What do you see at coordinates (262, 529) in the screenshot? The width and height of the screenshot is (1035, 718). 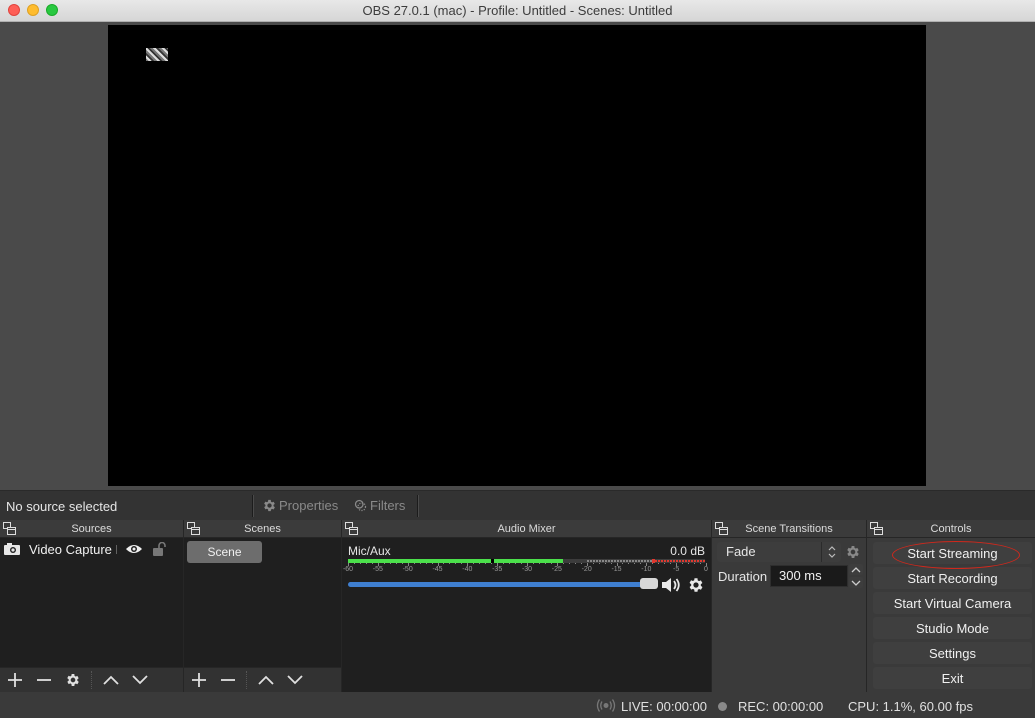 I see `scenes-dock-header: Scenes` at bounding box center [262, 529].